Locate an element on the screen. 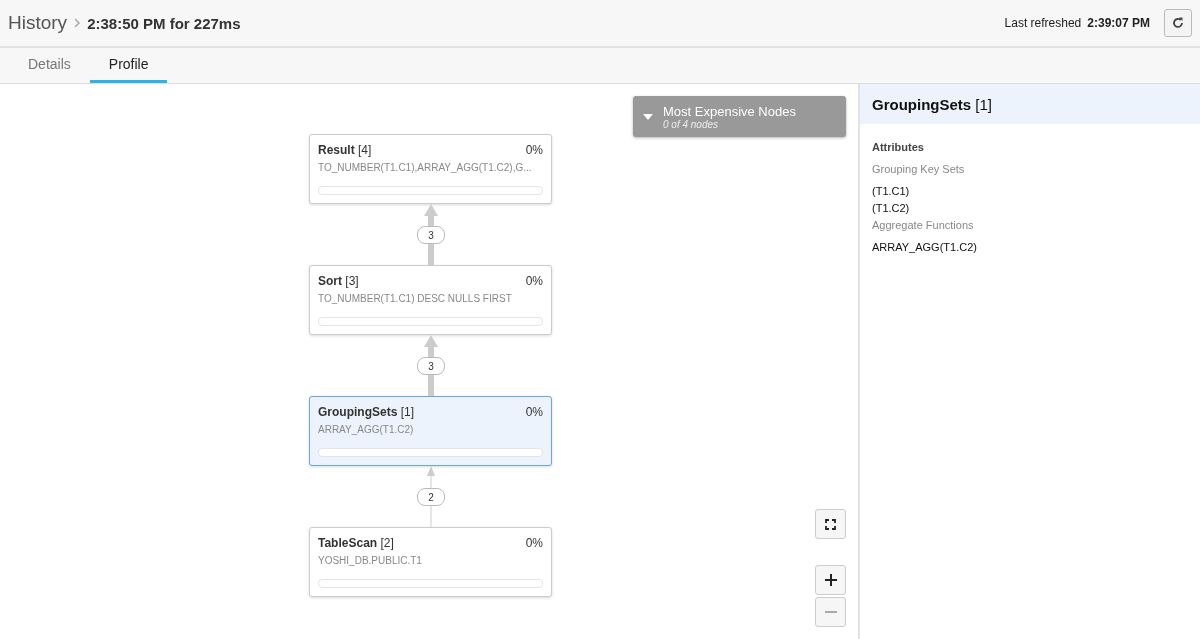 The image size is (1200, 639). attribute-value: (T1.C2) is located at coordinates (891, 208).